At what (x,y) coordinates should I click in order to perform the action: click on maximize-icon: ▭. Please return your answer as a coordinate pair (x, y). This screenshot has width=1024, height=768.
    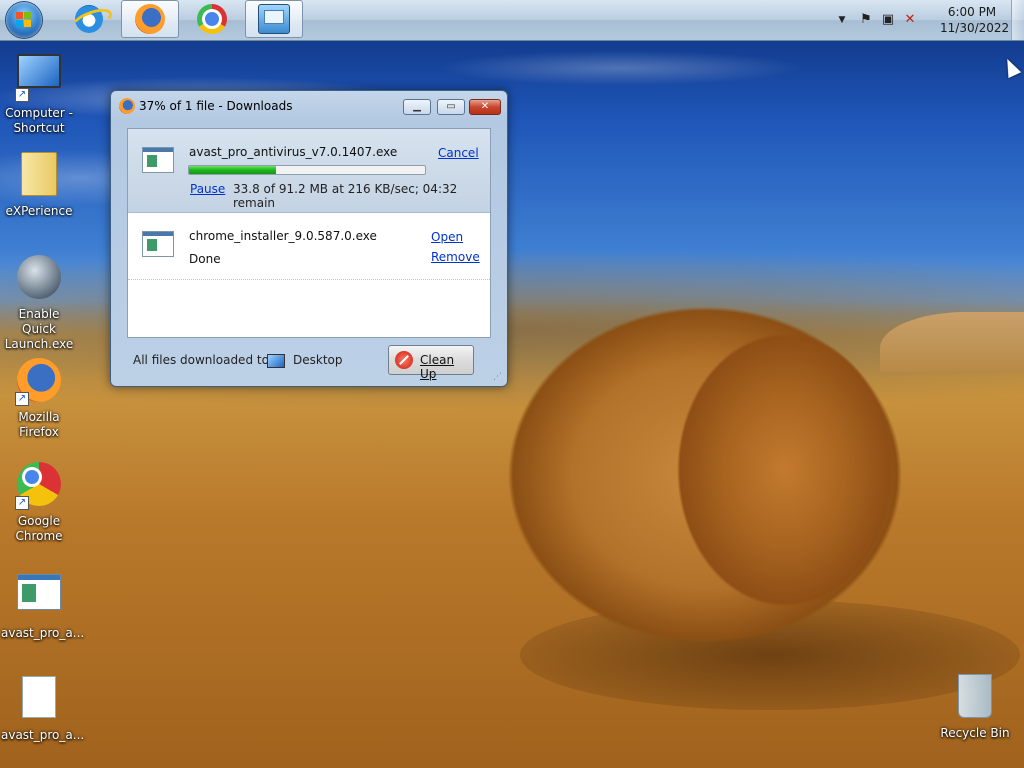
    Looking at the image, I should click on (451, 106).